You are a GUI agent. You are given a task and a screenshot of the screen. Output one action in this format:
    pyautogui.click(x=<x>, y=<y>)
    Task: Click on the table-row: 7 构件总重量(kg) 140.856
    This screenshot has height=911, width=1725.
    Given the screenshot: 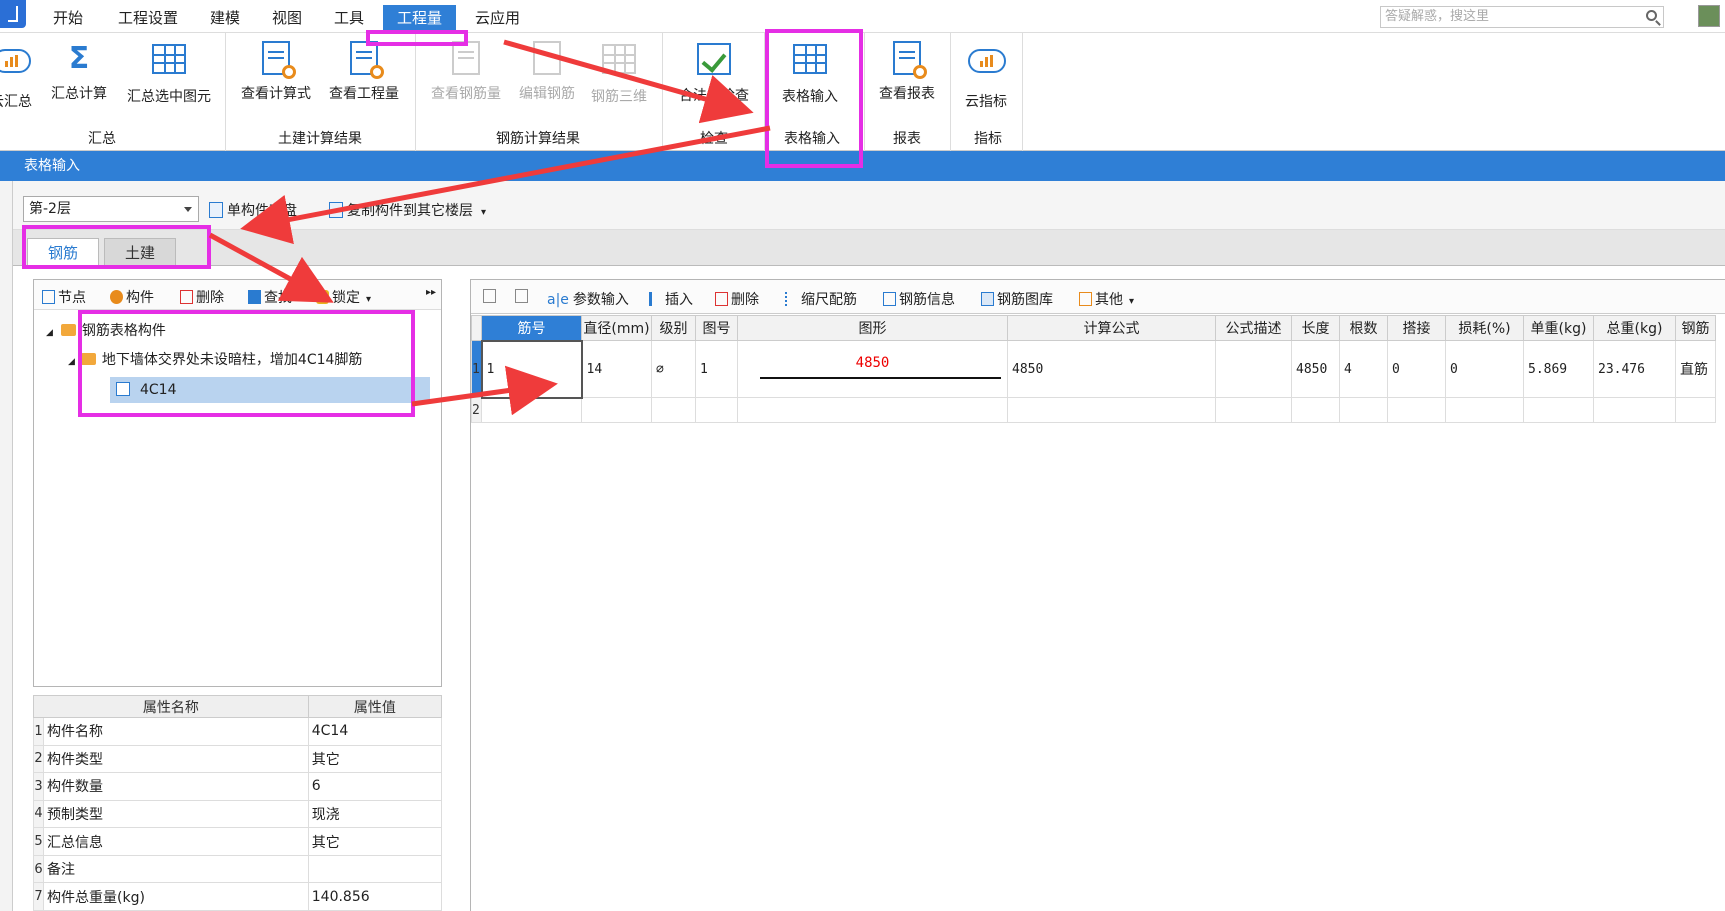 What is the action you would take?
    pyautogui.click(x=238, y=896)
    